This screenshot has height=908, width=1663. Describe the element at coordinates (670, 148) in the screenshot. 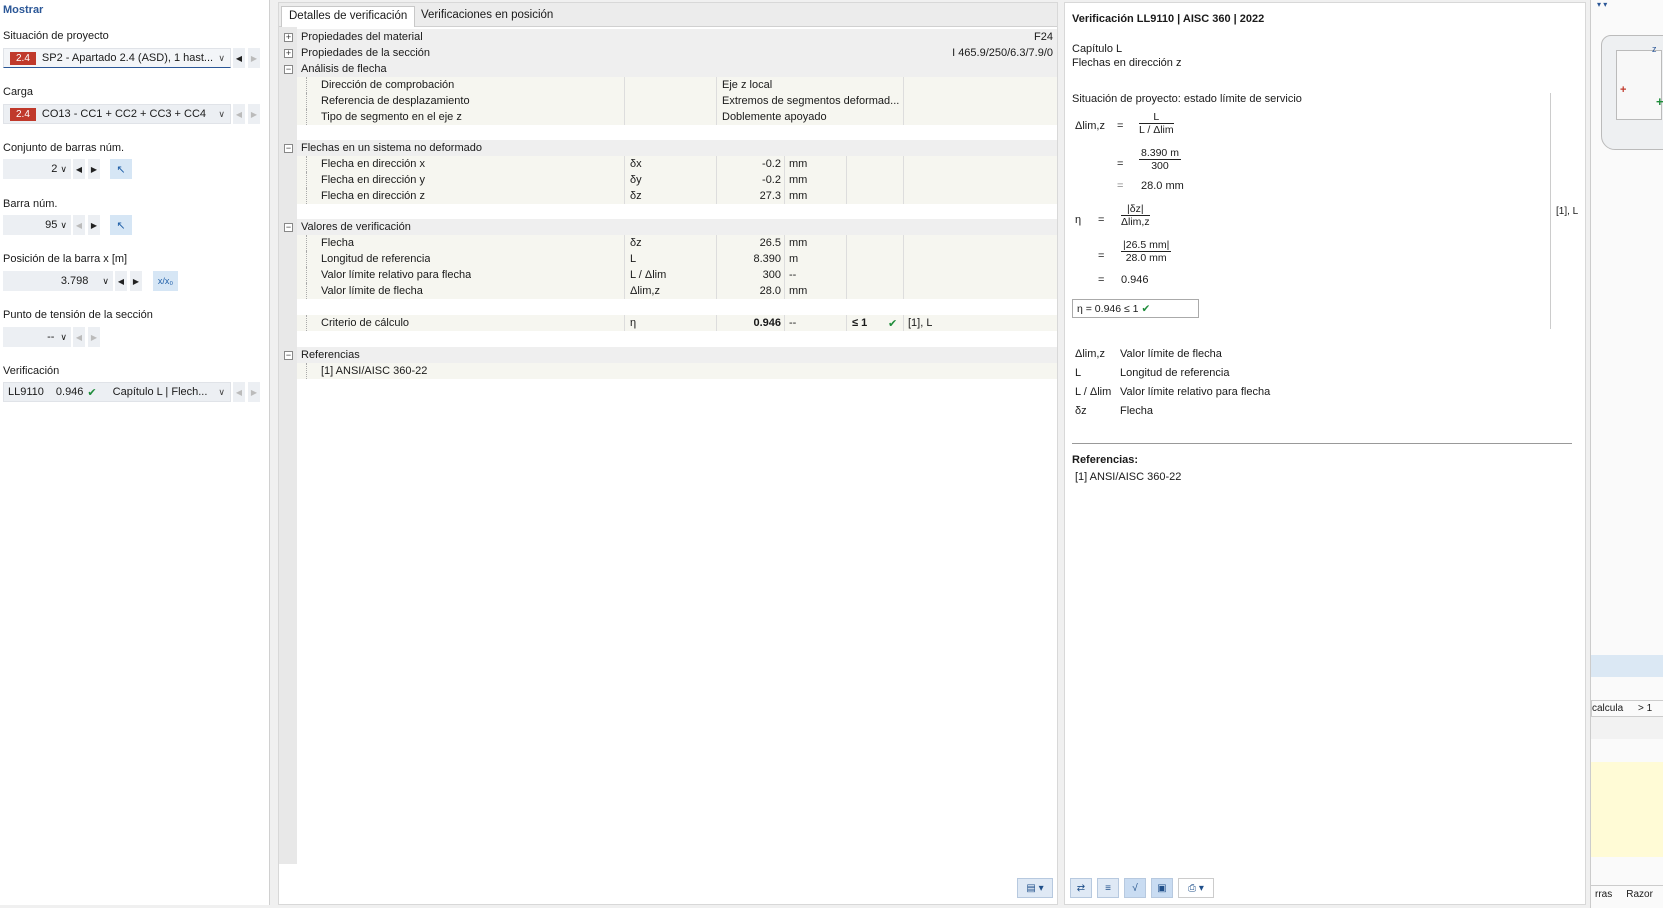

I see `section-flechas: − Flechas en un sistema no deformado` at that location.